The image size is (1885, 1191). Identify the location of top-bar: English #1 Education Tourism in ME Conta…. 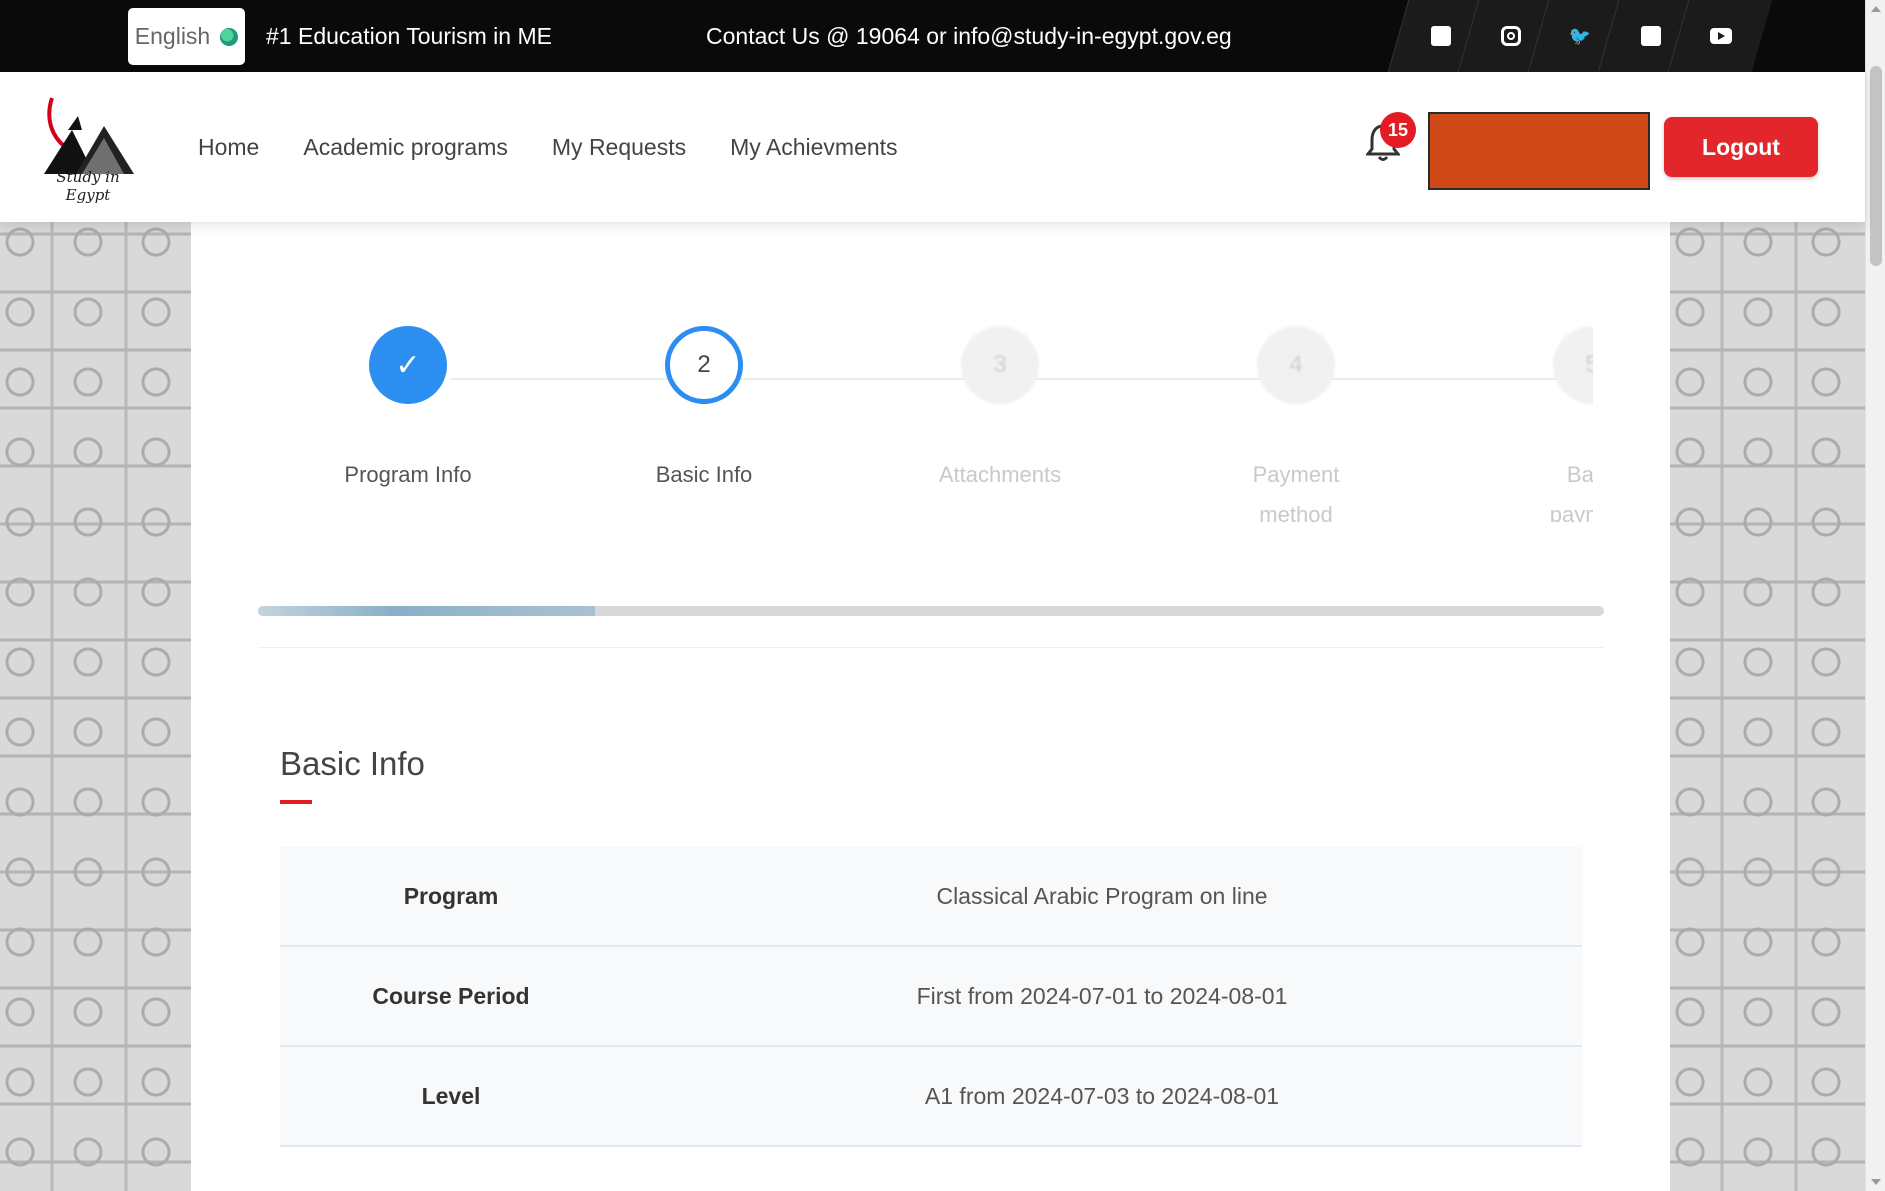
(932, 36).